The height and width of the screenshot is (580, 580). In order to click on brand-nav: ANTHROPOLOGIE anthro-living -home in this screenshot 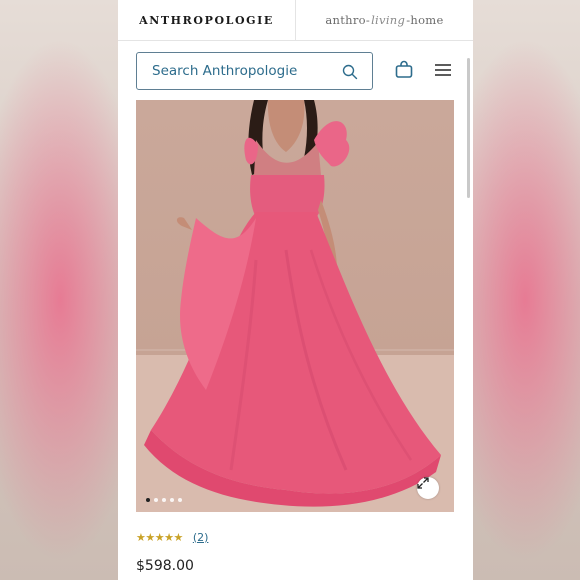, I will do `click(295, 20)`.